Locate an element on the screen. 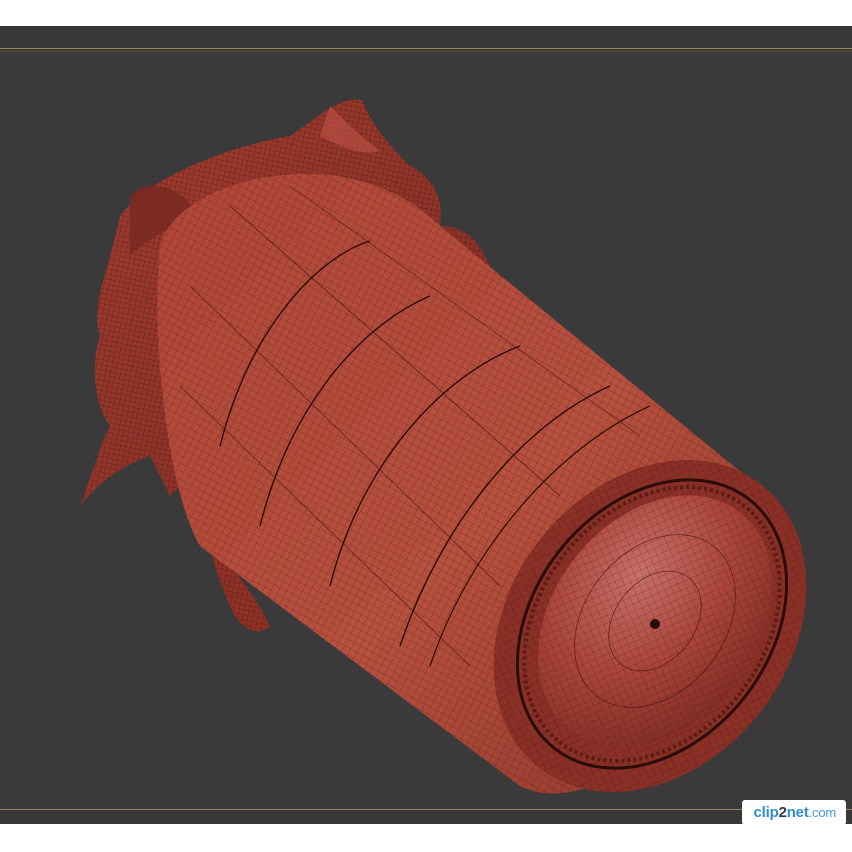 The width and height of the screenshot is (852, 852). watermark-text-net: net is located at coordinates (797, 812).